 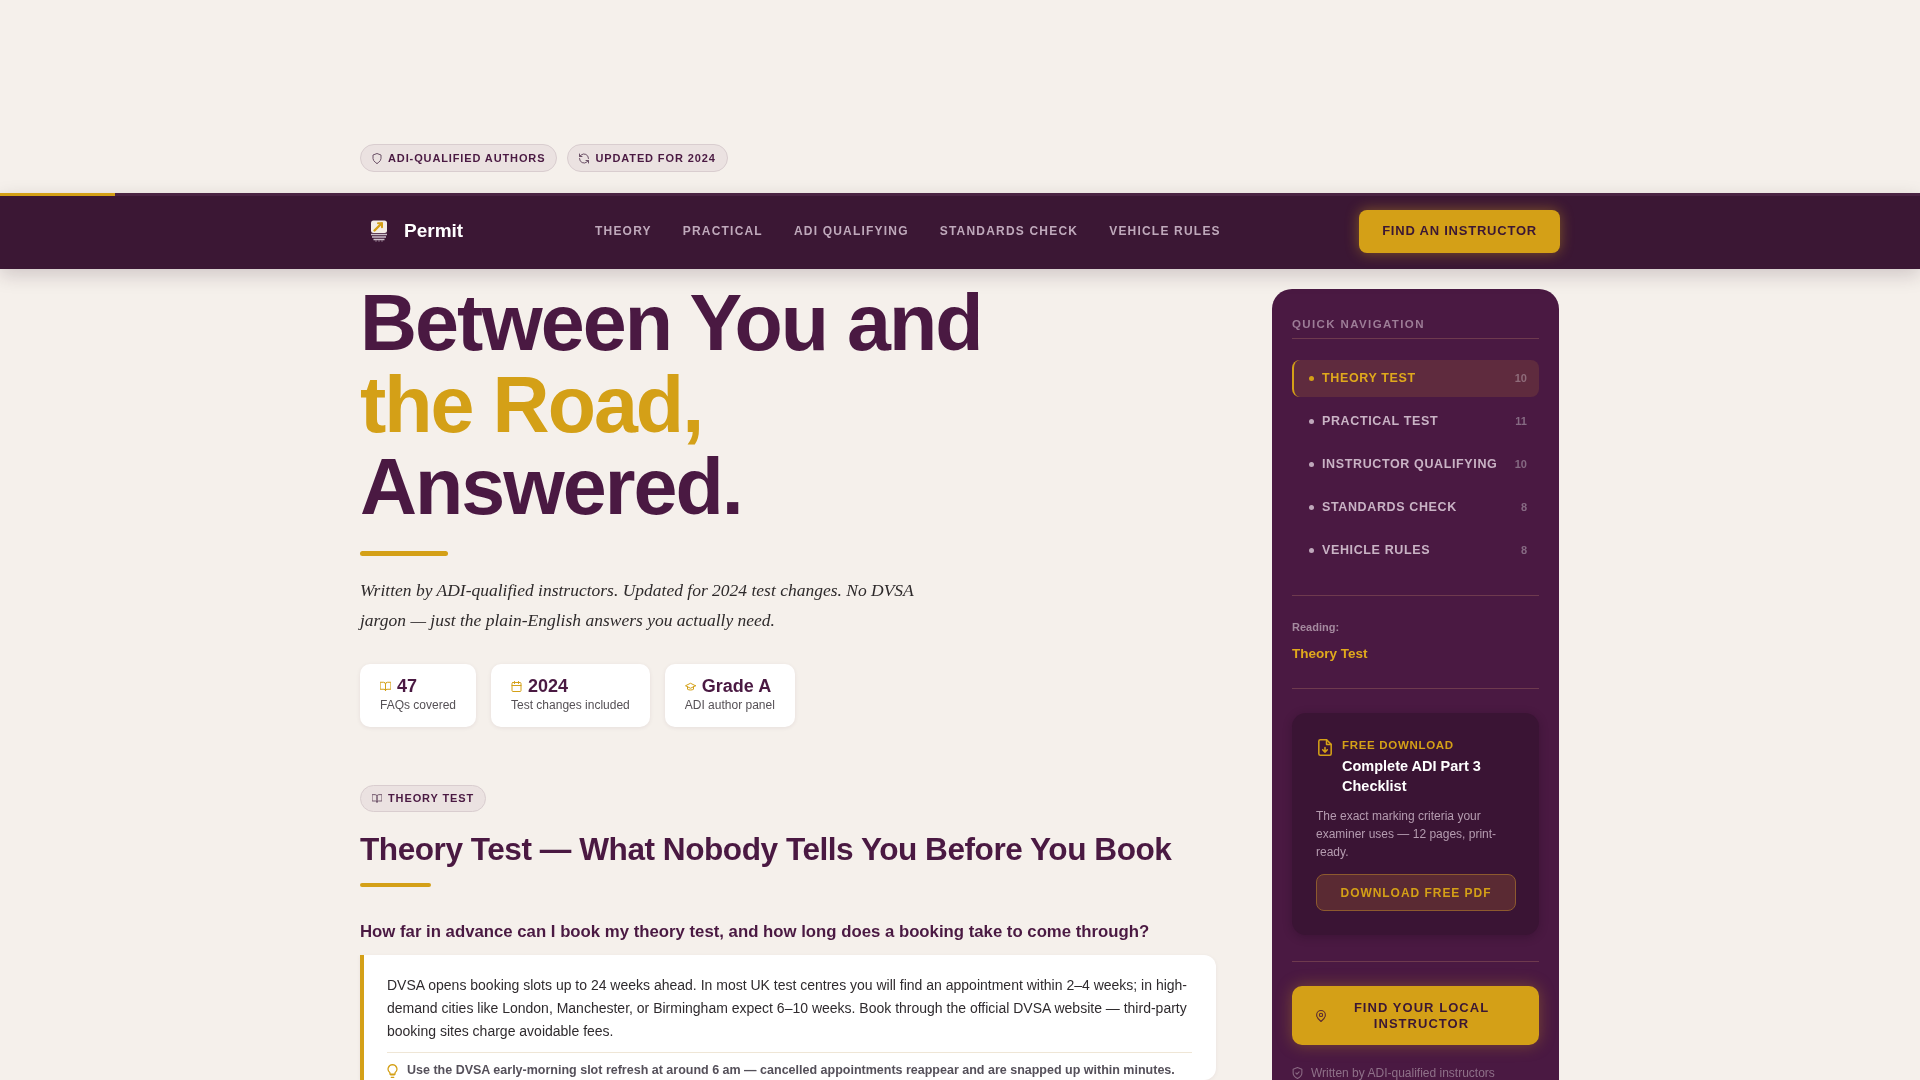 What do you see at coordinates (1415, 464) in the screenshot?
I see `quick-nav-item: INSTRUCTOR QUALIFYING 10` at bounding box center [1415, 464].